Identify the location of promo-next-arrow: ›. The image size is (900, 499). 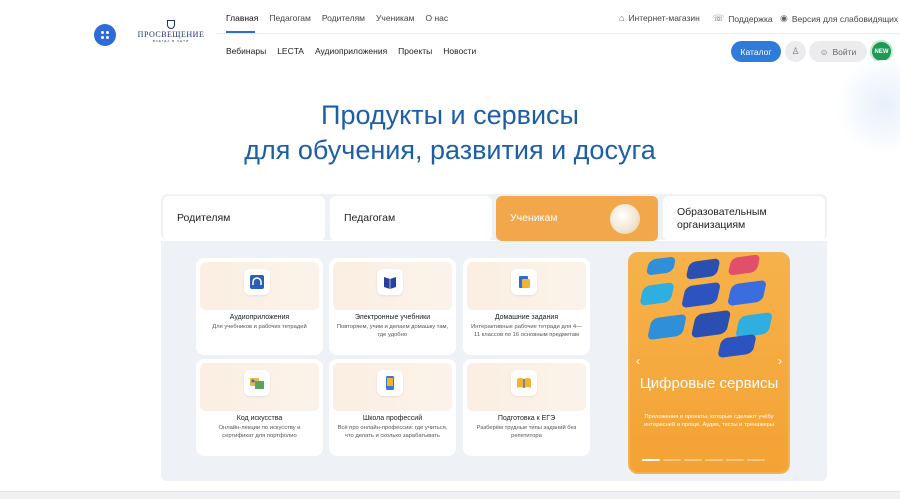
(780, 361).